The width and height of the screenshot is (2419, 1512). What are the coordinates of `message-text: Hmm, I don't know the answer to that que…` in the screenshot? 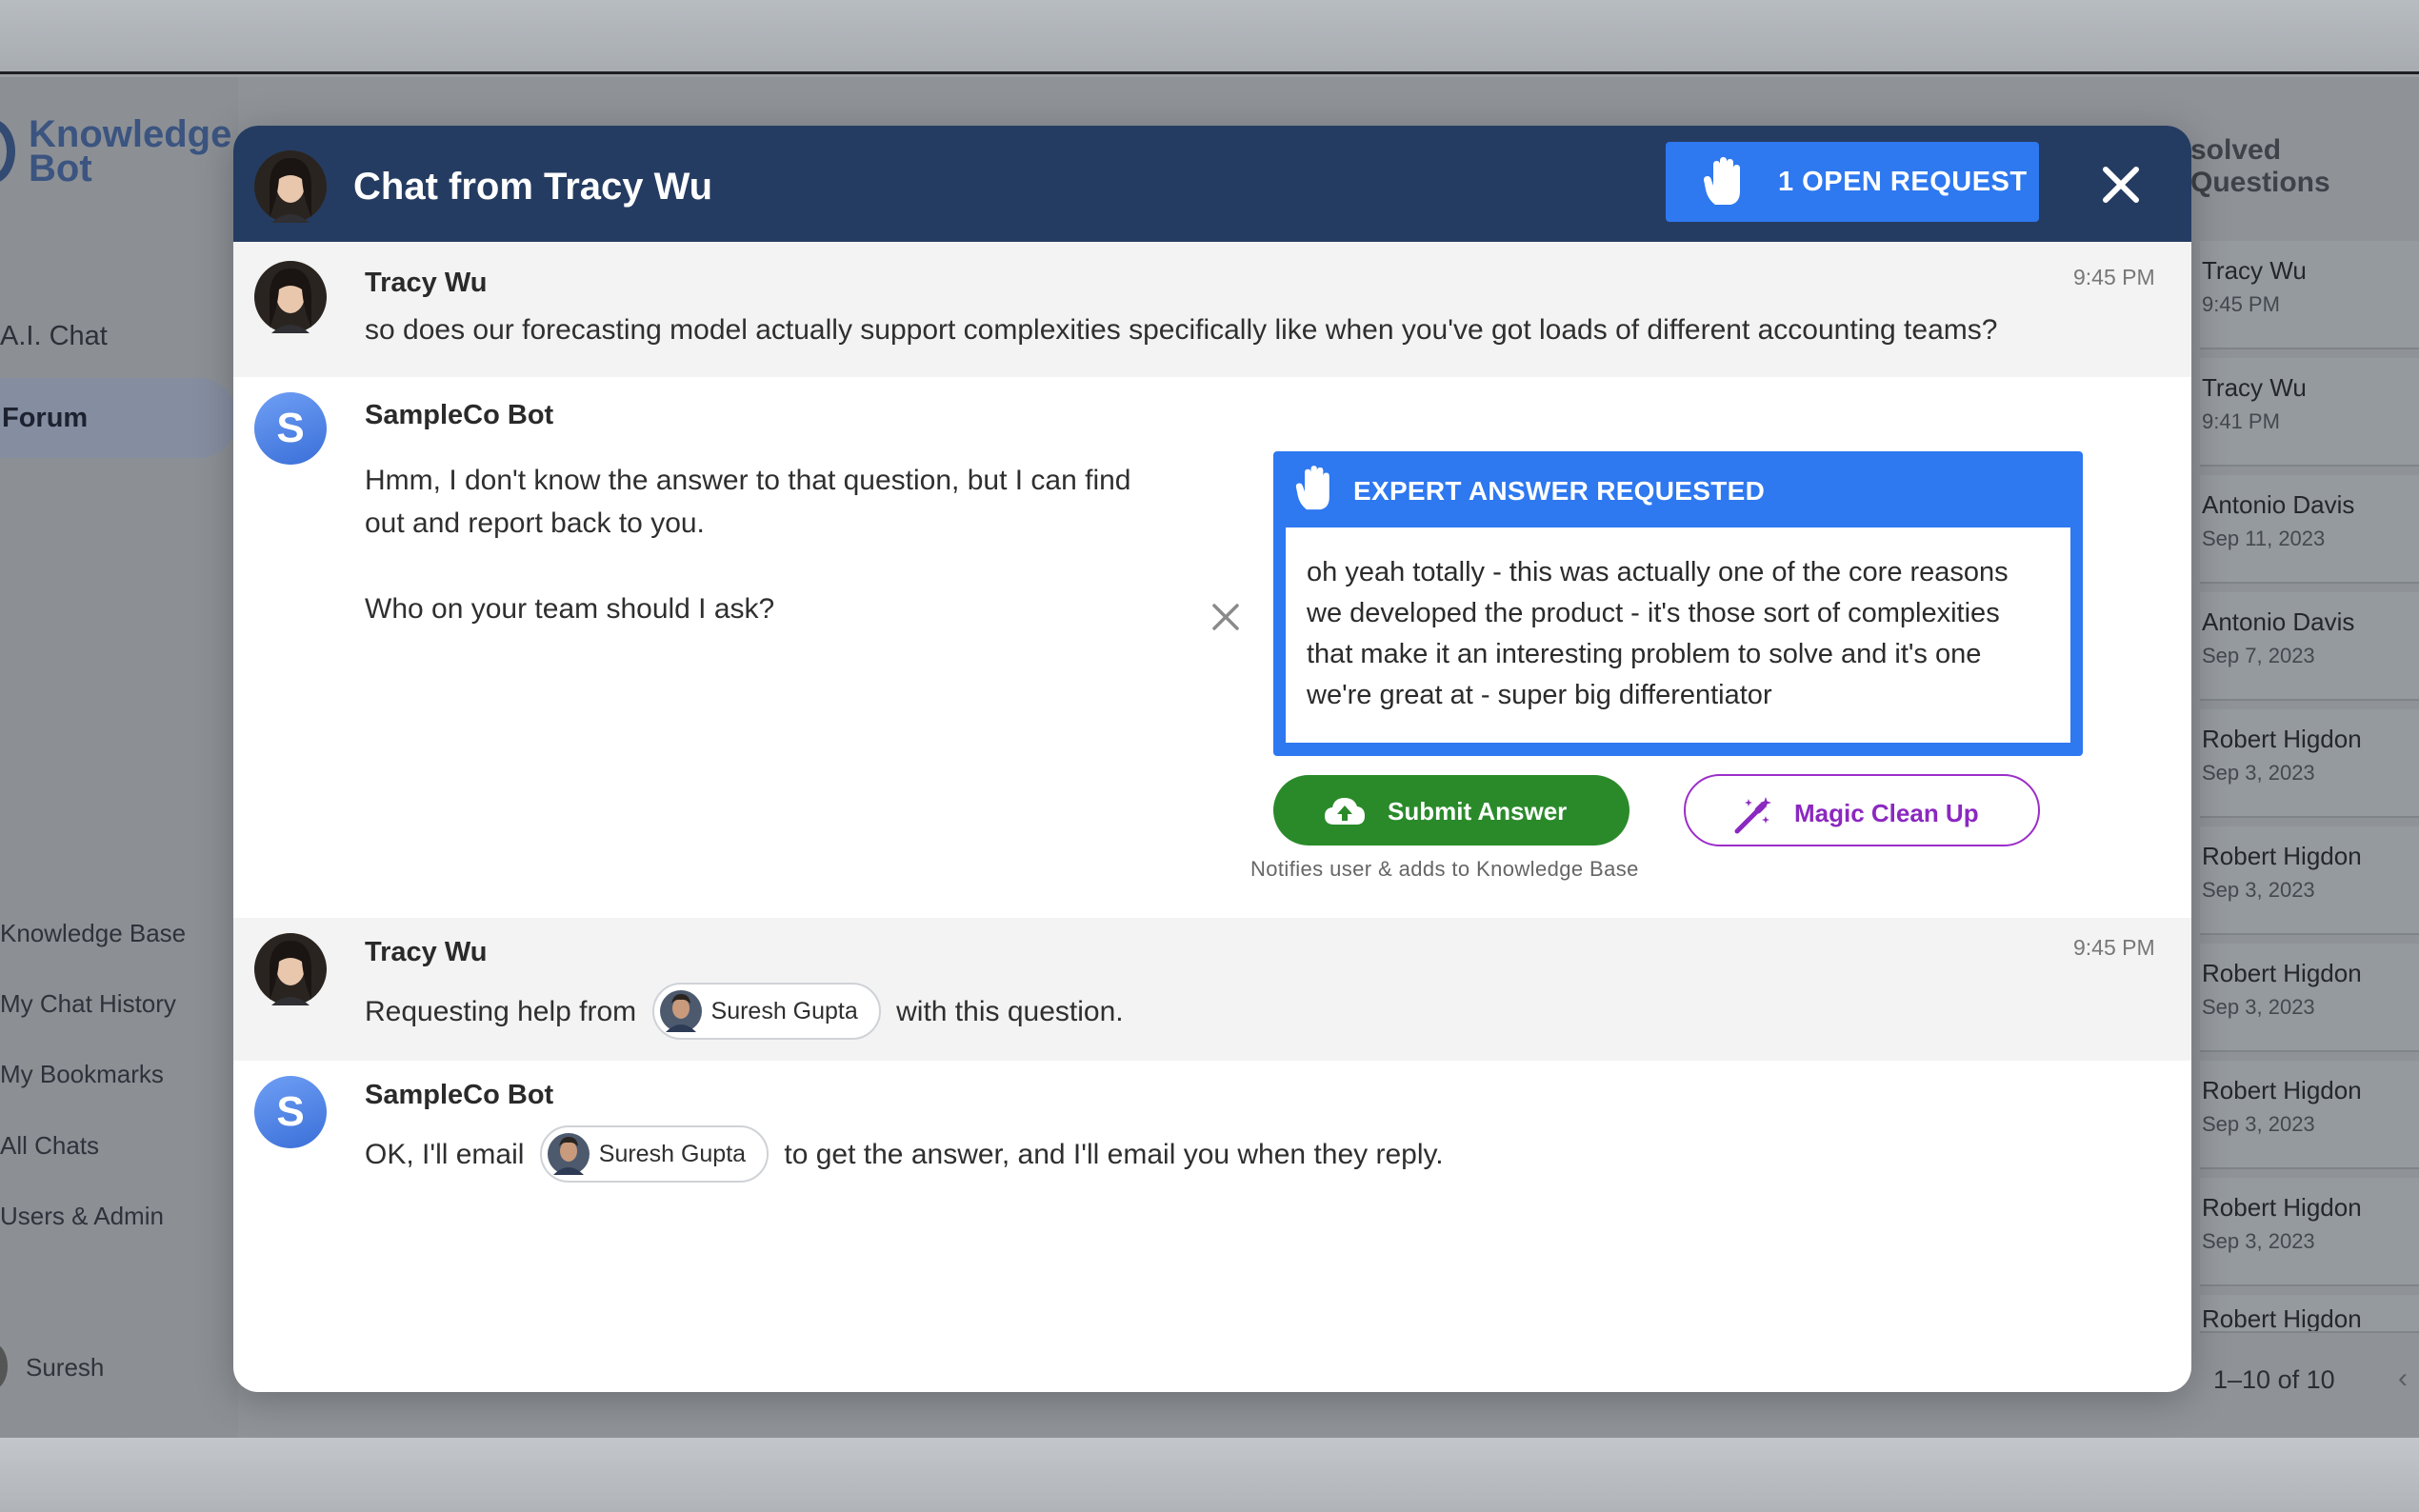 It's located at (748, 544).